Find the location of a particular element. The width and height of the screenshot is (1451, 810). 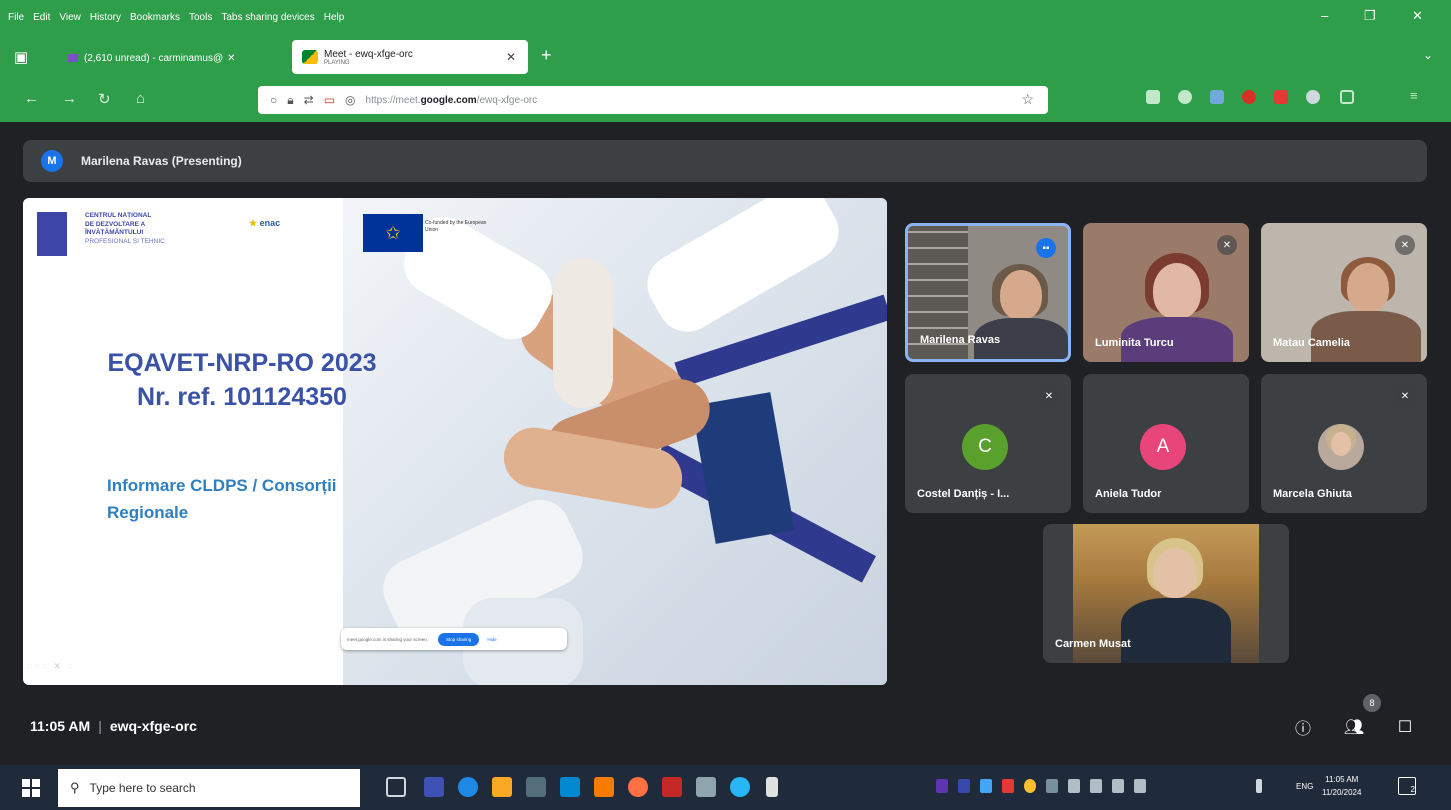

lock-icon: 🔒︎ is located at coordinates (290, 100).